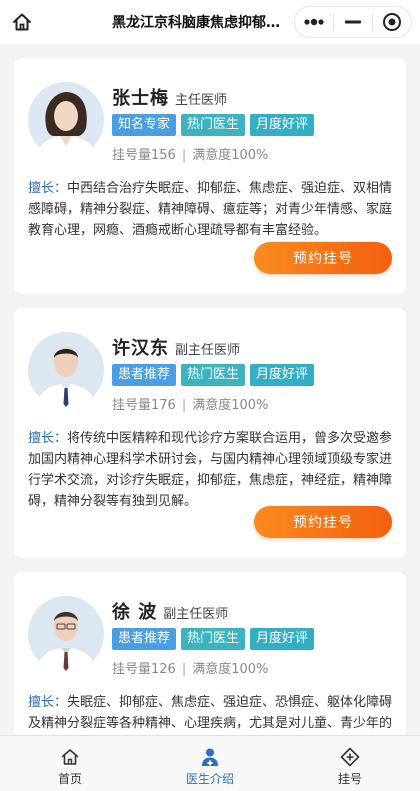 Image resolution: width=420 pixels, height=791 pixels. Describe the element at coordinates (69, 779) in the screenshot. I see `tab-label: 首页` at that location.